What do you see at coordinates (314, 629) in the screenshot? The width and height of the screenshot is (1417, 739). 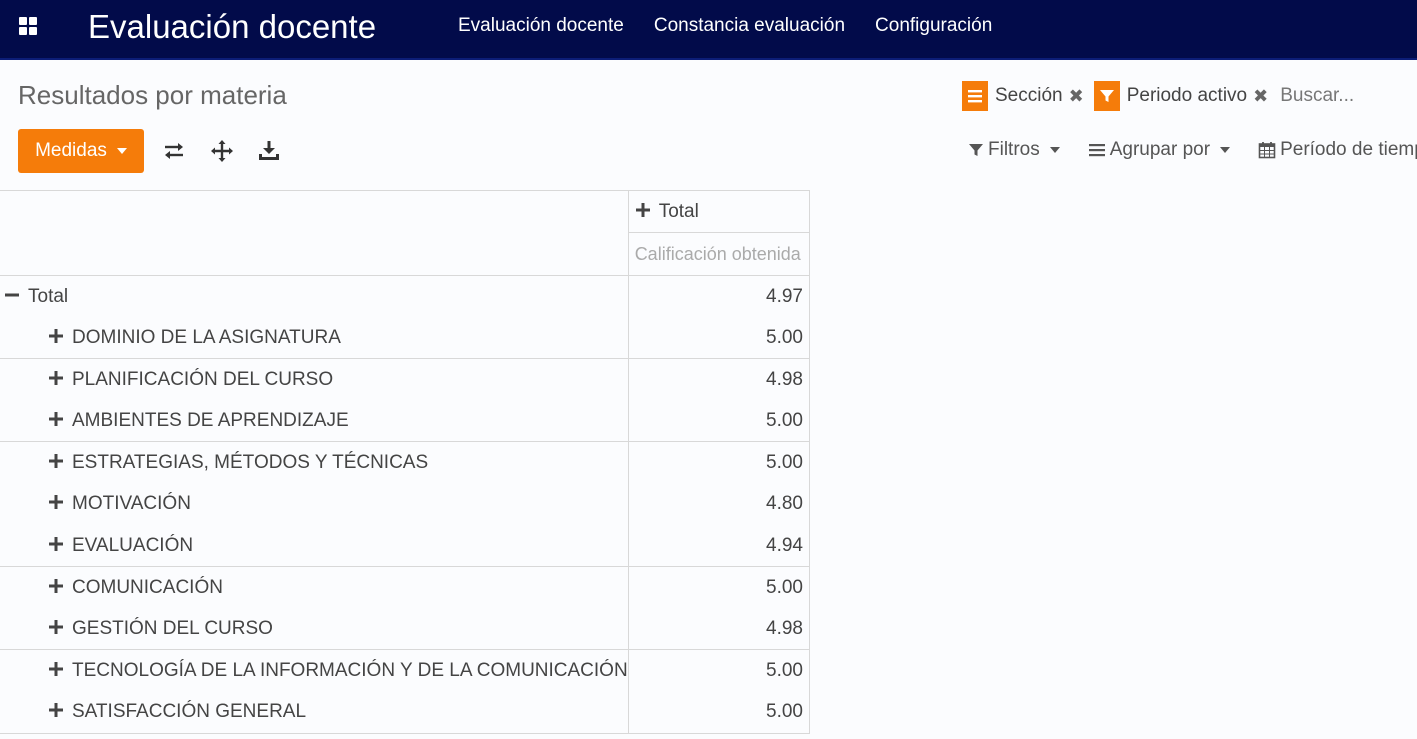 I see `row-header: GESTIÓN DEL CURSO` at bounding box center [314, 629].